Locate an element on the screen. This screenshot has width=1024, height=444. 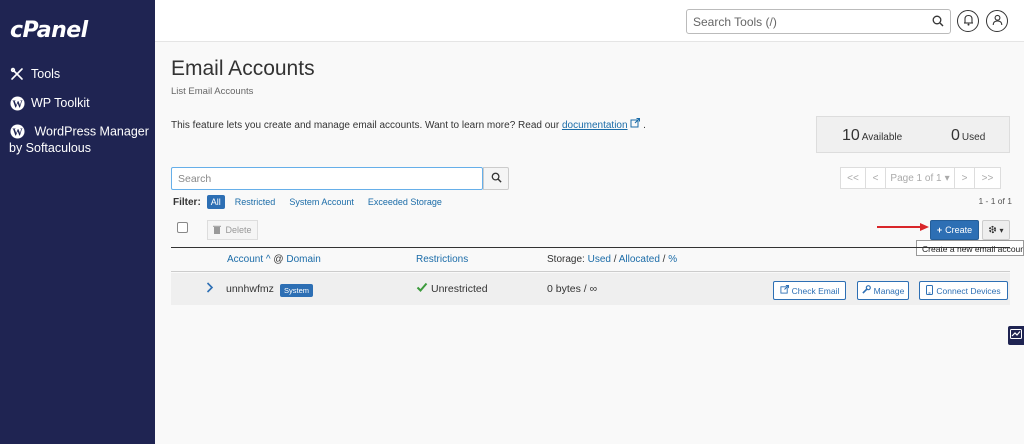
storage-column-header: Storage: Used / Allocated / % is located at coordinates (612, 259).